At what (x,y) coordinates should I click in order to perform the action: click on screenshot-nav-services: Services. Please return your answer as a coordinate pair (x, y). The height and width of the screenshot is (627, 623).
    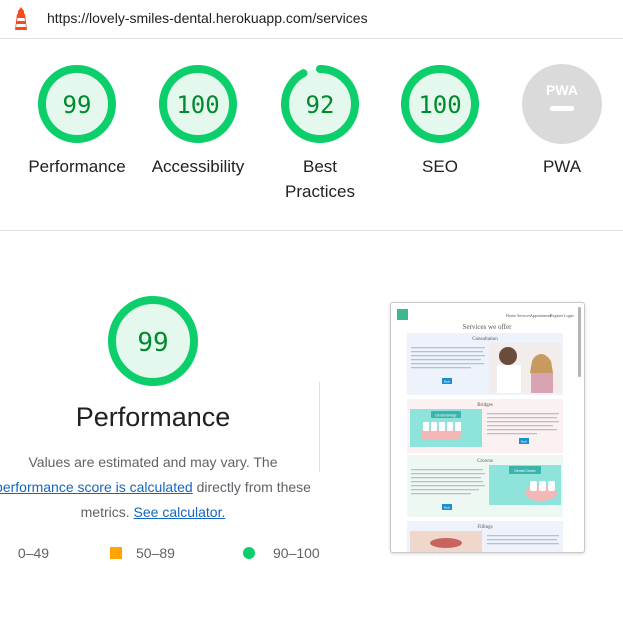
    Looking at the image, I should click on (524, 315).